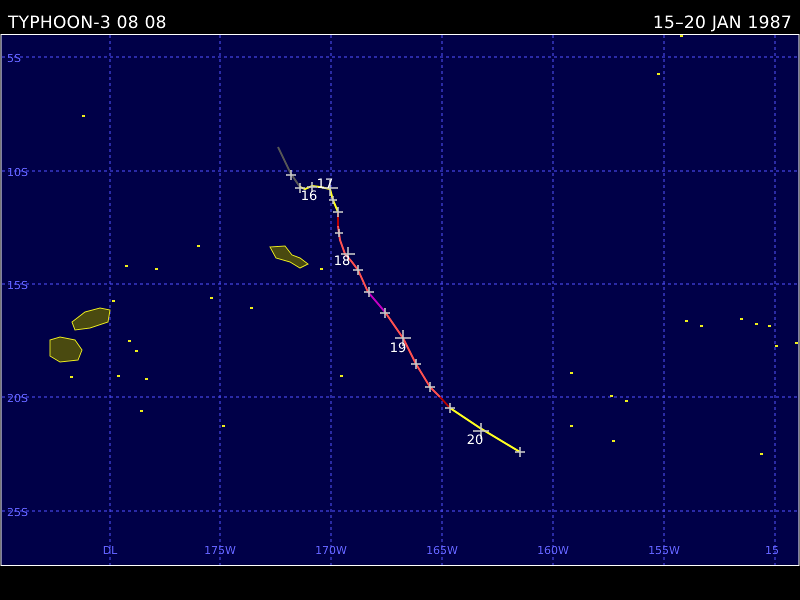  What do you see at coordinates (331, 550) in the screenshot?
I see `longitude-label: 170W` at bounding box center [331, 550].